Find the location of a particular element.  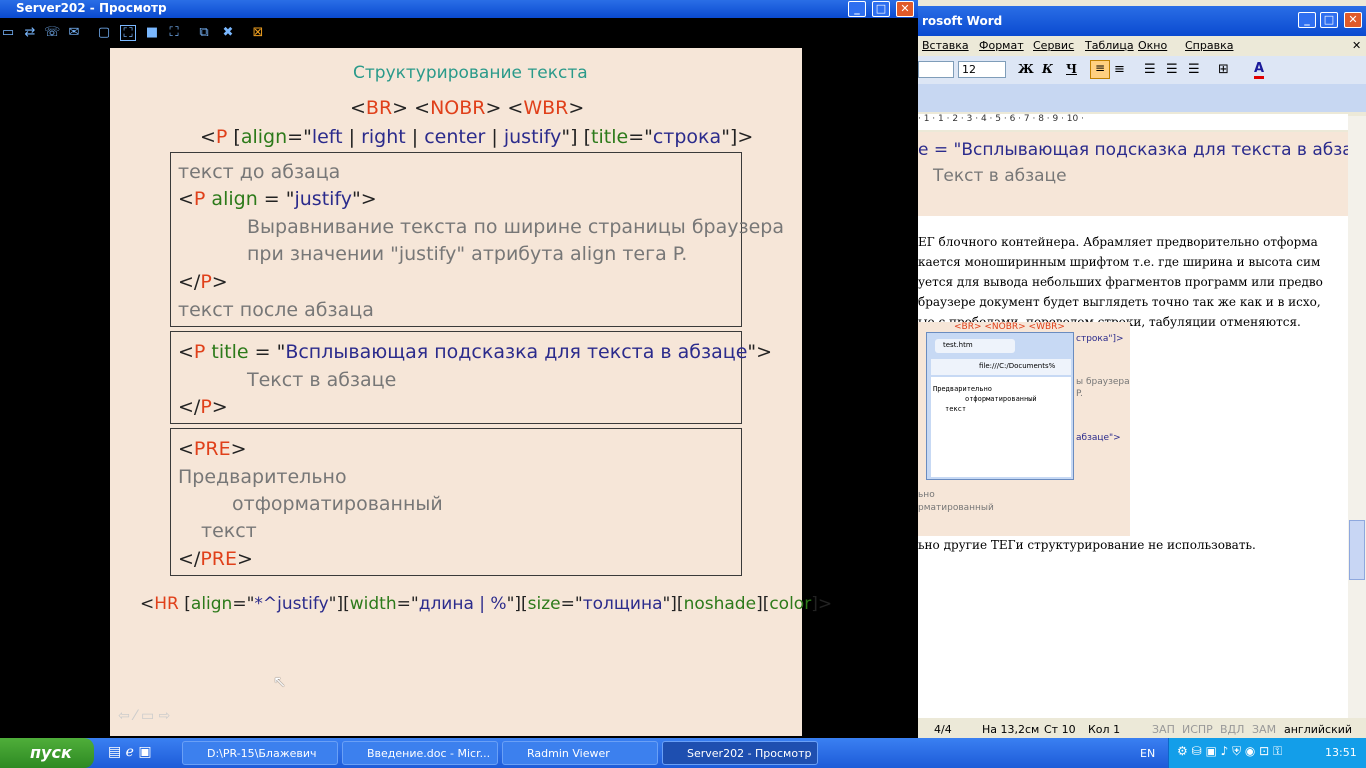

format-toolbar: 12 Ж К Ч ≡ ≡ ☰ ☰ ☰ ⊞ A is located at coordinates (1142, 70).